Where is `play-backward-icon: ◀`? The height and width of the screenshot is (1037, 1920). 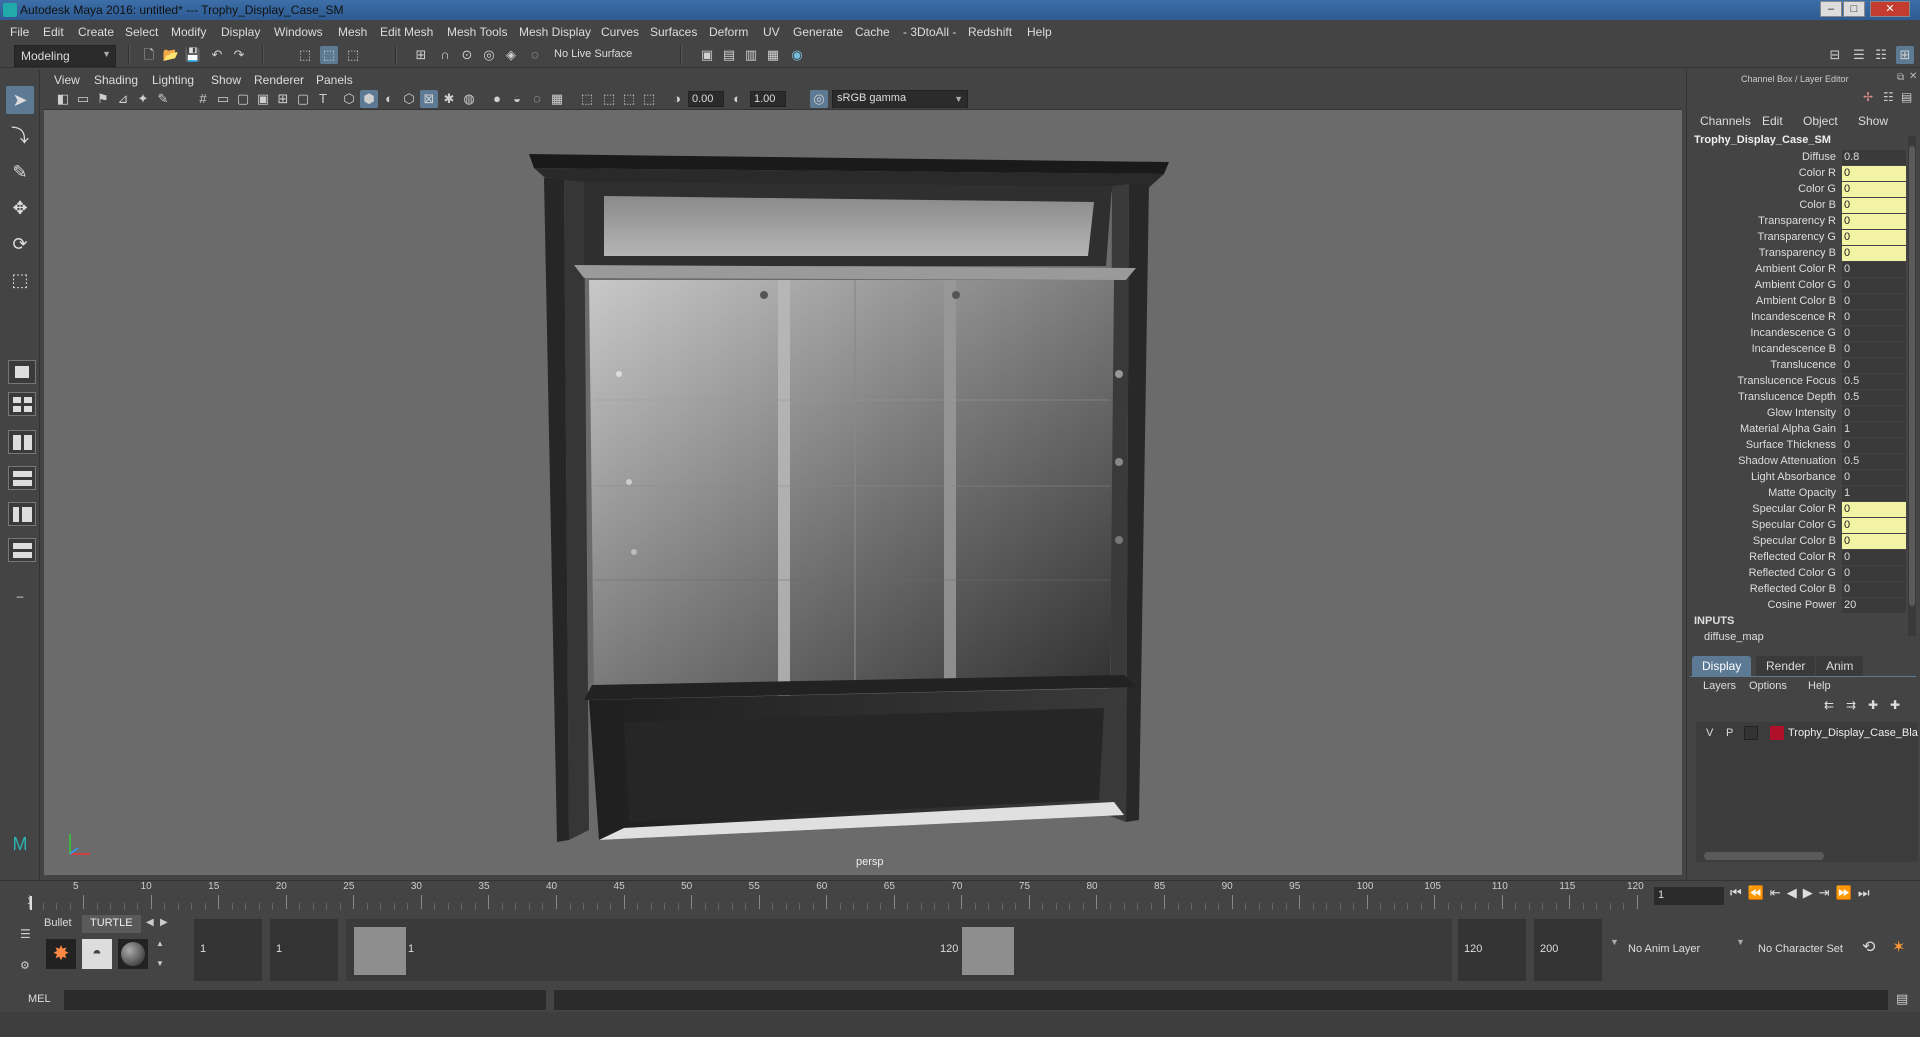 play-backward-icon: ◀ is located at coordinates (1795, 892).